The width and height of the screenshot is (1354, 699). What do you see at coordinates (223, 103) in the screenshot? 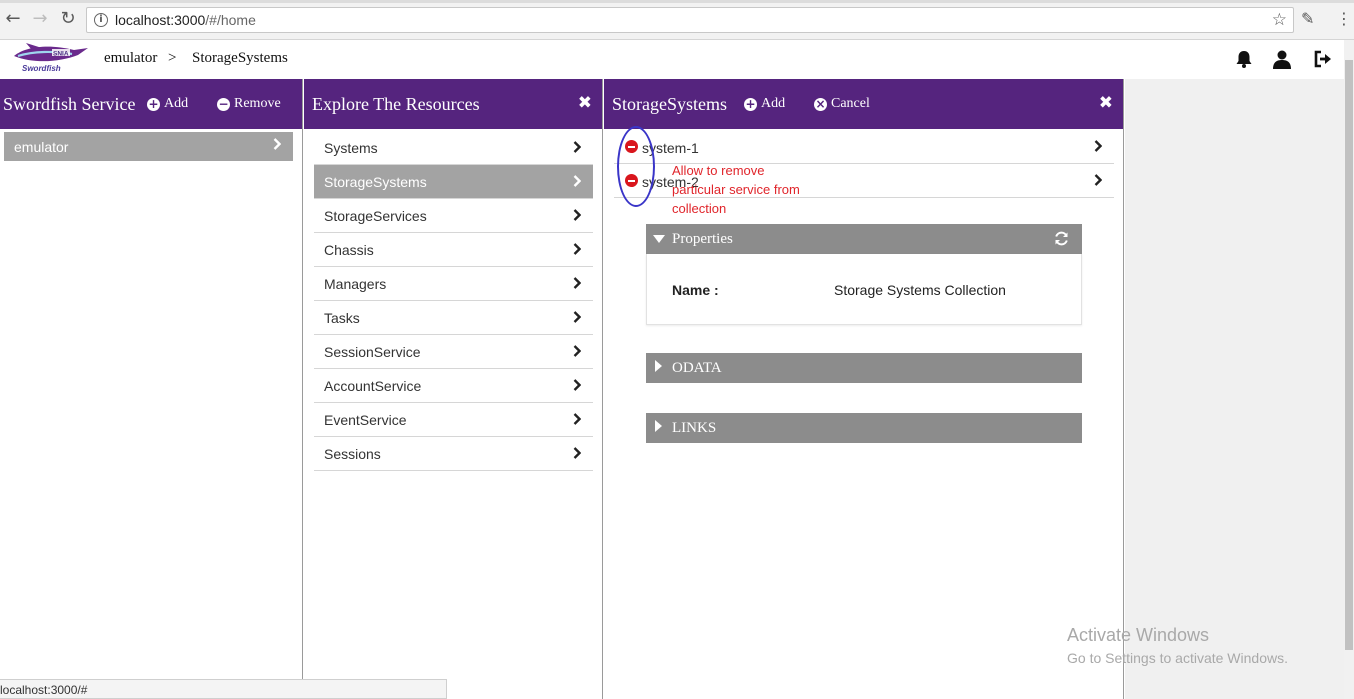
I see `minus-circle-icon: −` at bounding box center [223, 103].